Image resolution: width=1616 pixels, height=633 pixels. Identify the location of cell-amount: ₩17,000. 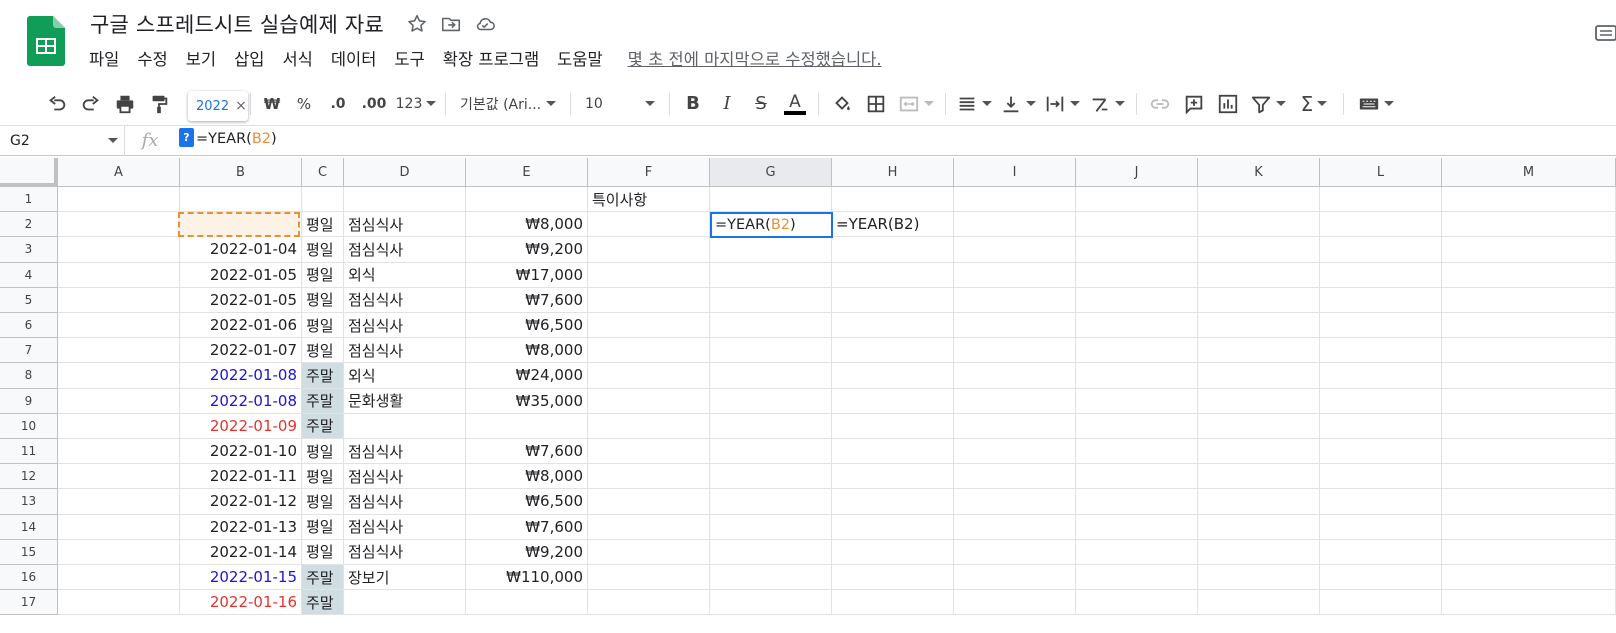
(527, 275).